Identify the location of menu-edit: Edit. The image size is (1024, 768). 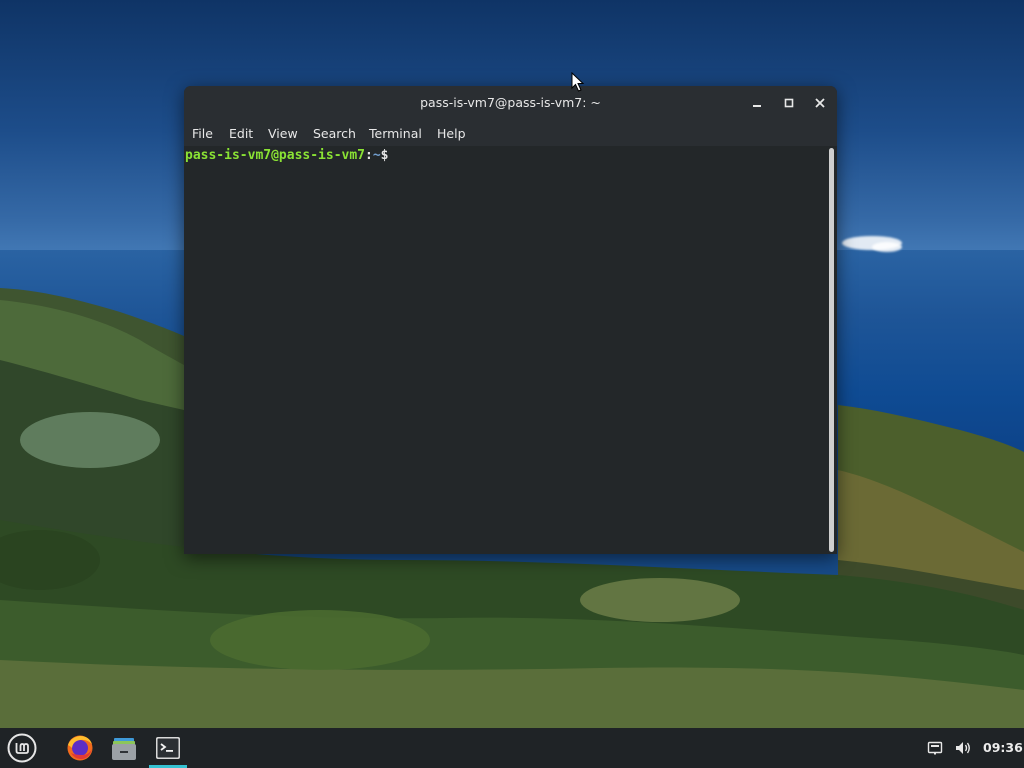
(241, 133).